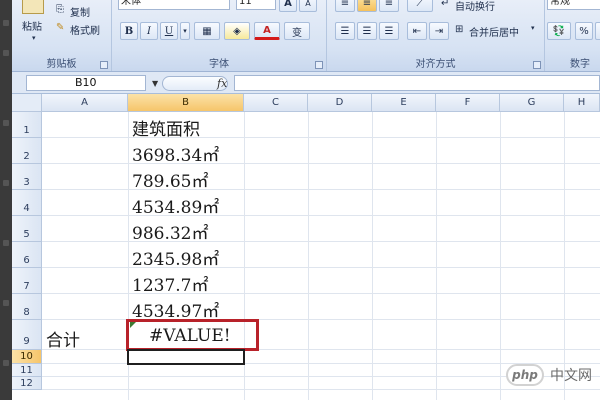 The height and width of the screenshot is (400, 600). Describe the element at coordinates (170, 231) in the screenshot. I see `cell-b5: 986.32㎡` at that location.